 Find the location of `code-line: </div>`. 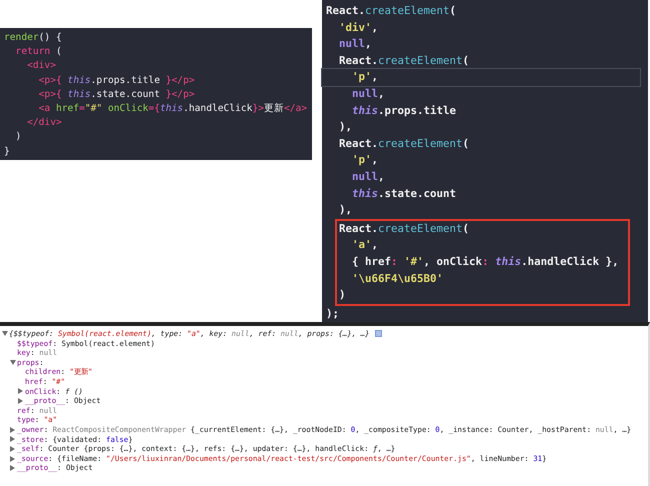

code-line: </div> is located at coordinates (44, 123).